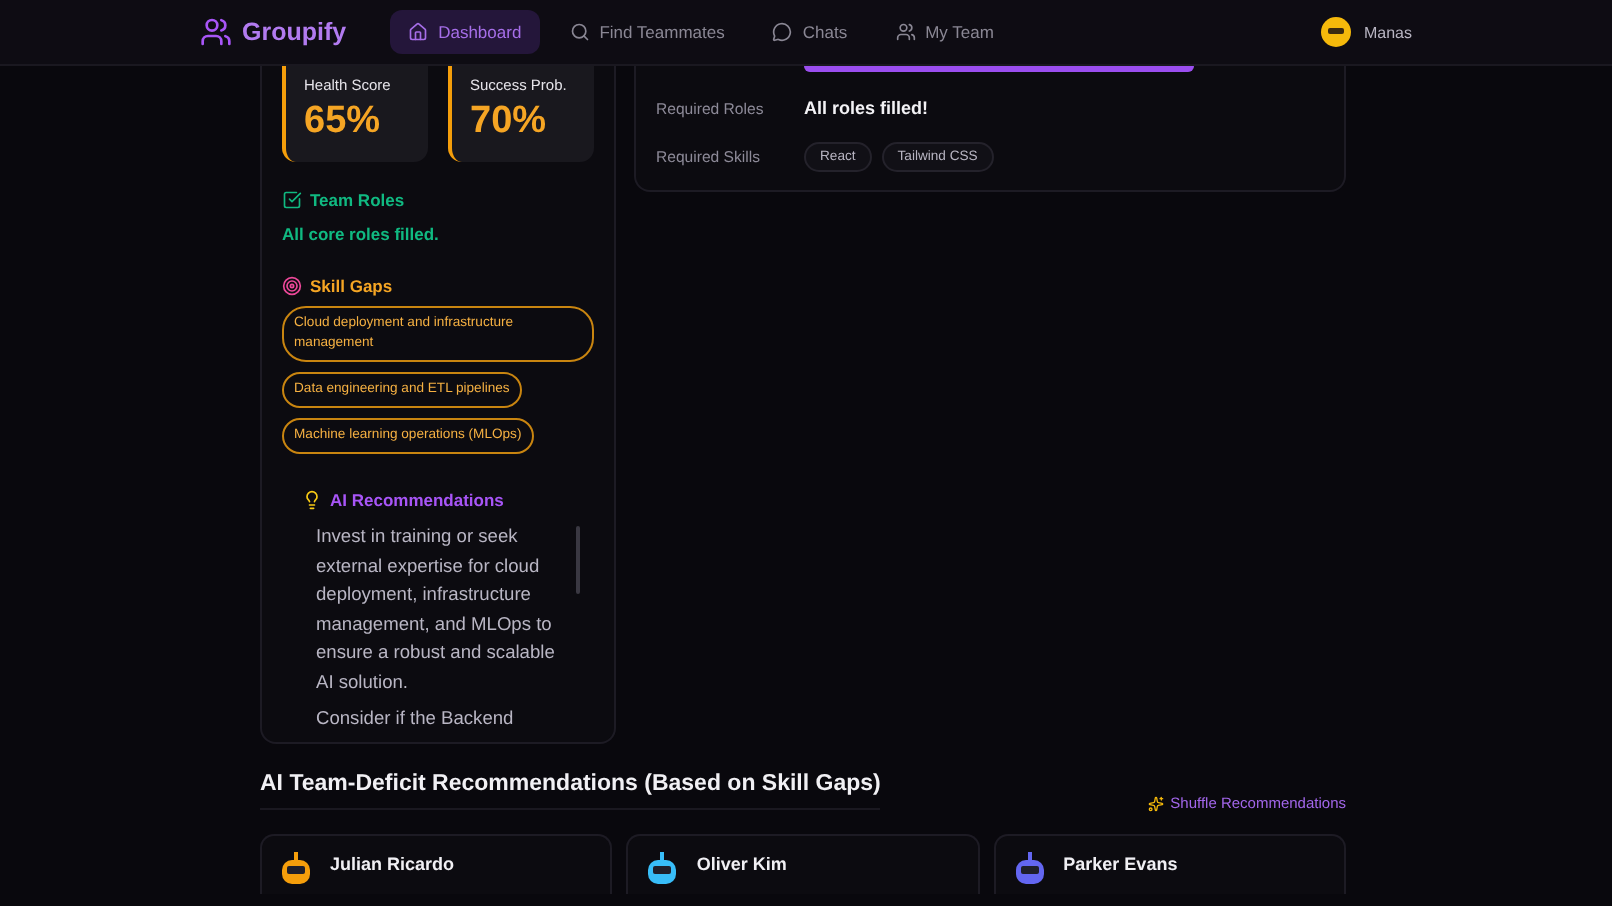 The width and height of the screenshot is (1612, 906). Describe the element at coordinates (1156, 803) in the screenshot. I see `sparkle-icon` at that location.